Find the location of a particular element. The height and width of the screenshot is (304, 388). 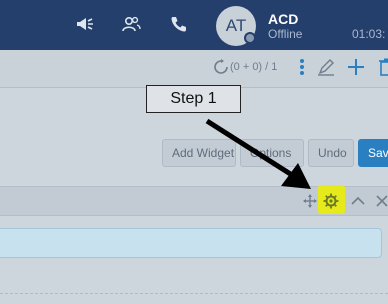

megaphone-icon is located at coordinates (85, 24).